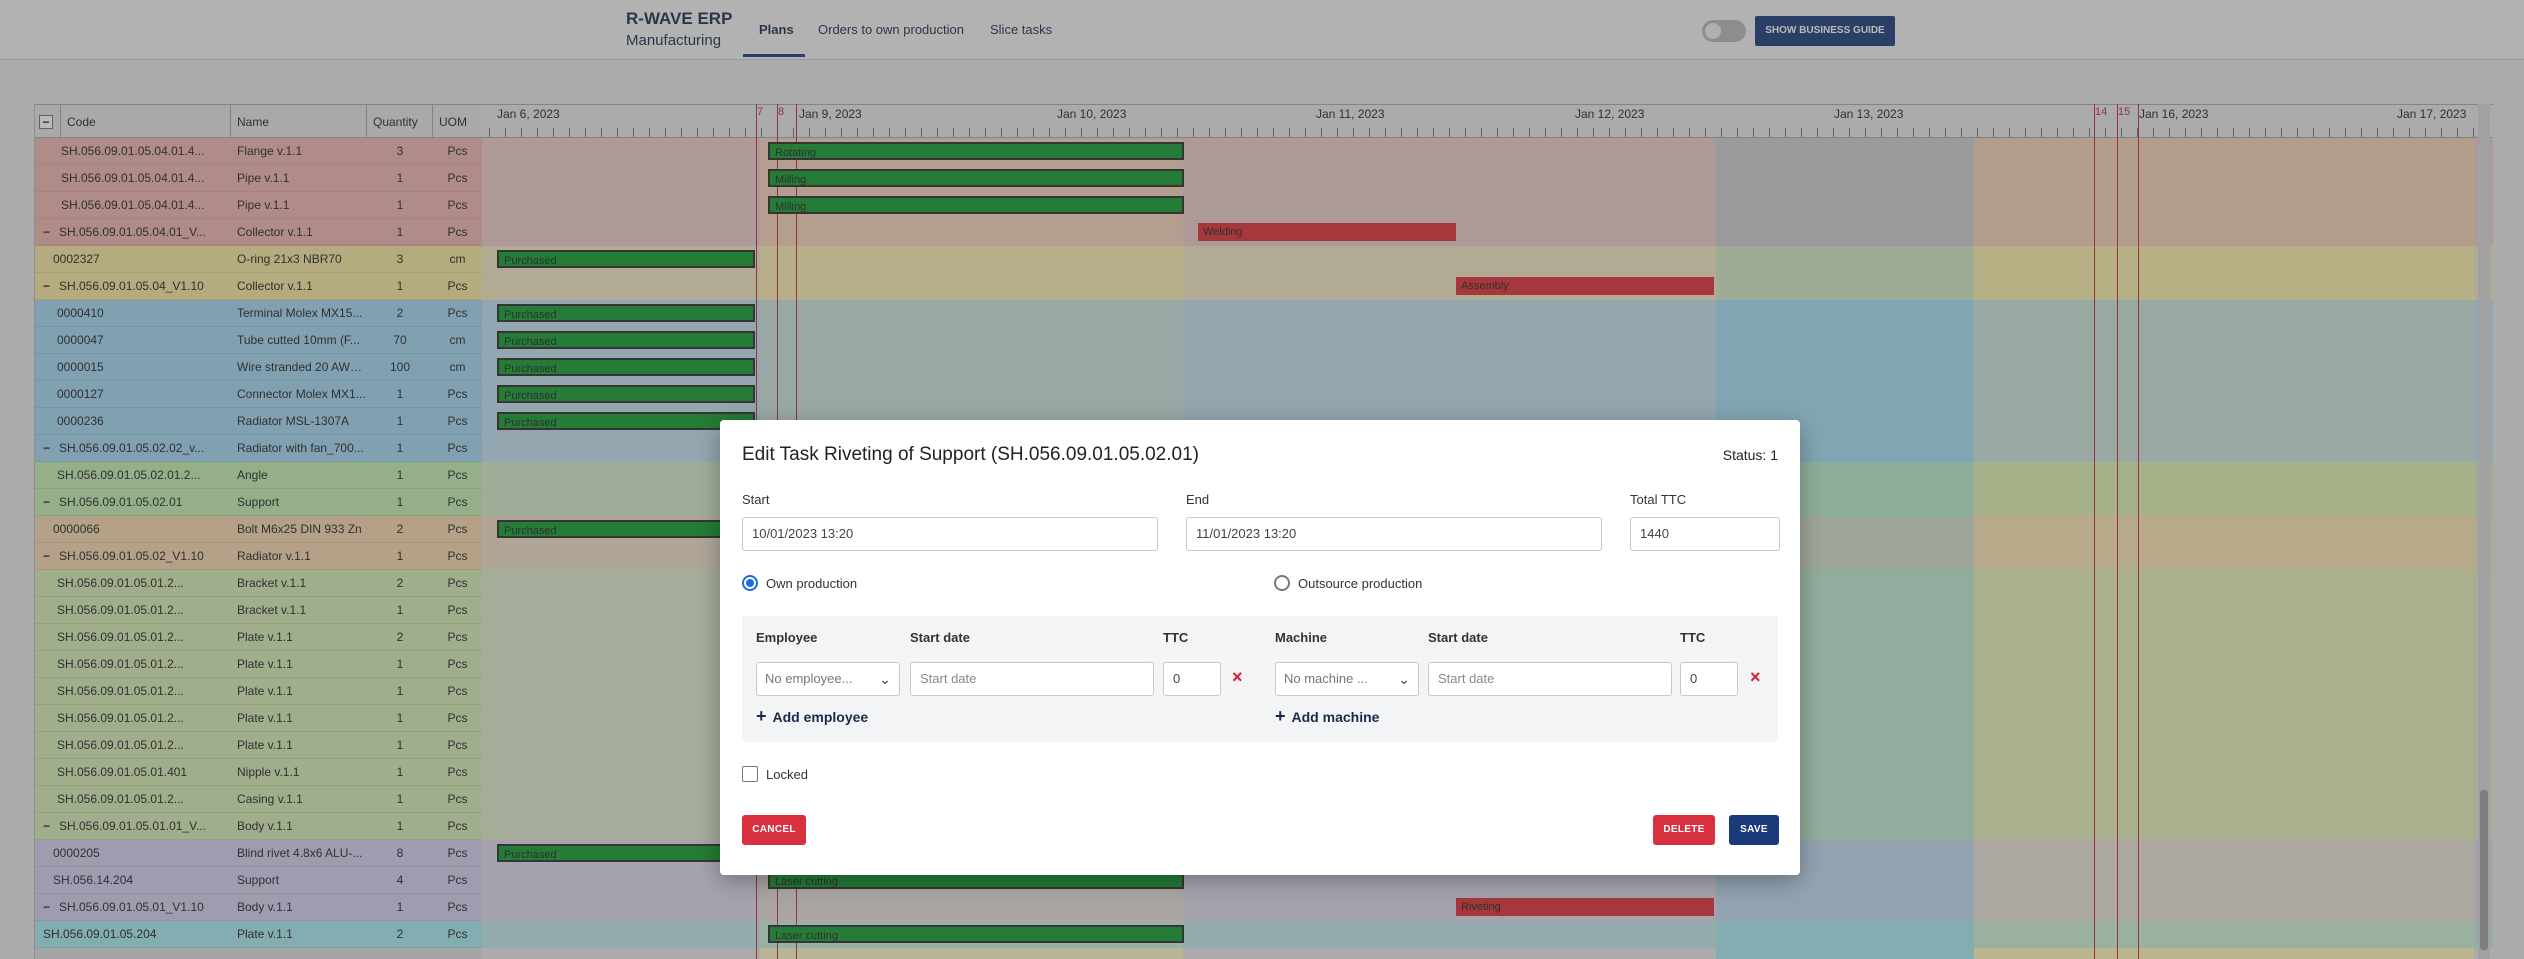 This screenshot has height=959, width=2524. What do you see at coordinates (950, 534) in the screenshot?
I see `start-input: 10/01/2023 13:20` at bounding box center [950, 534].